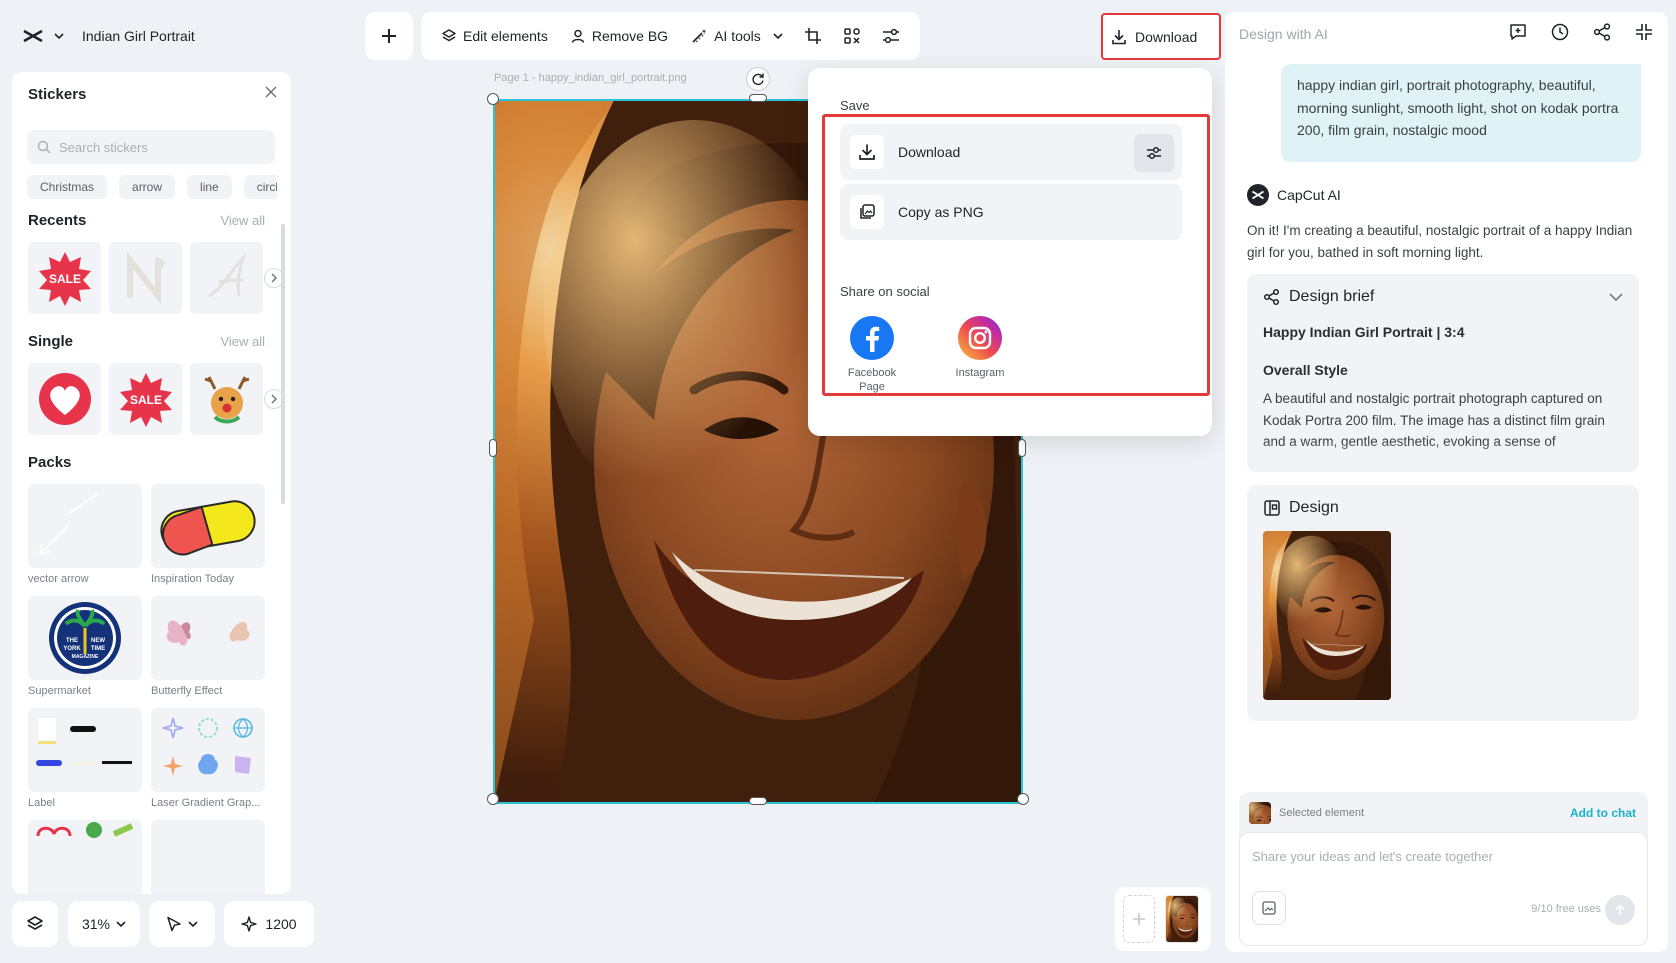 The image size is (1676, 963). Describe the element at coordinates (242, 220) in the screenshot. I see `recents-view-all: View all` at that location.